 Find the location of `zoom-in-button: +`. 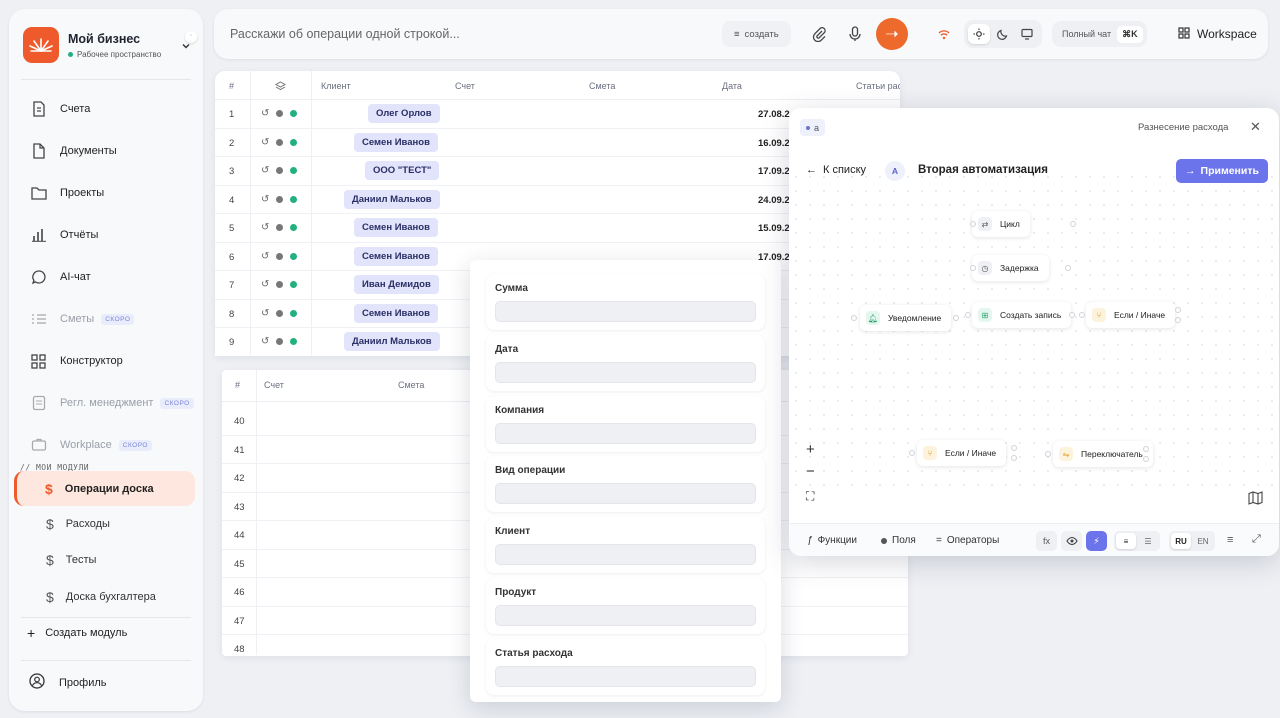

zoom-in-button: + is located at coordinates (810, 449).